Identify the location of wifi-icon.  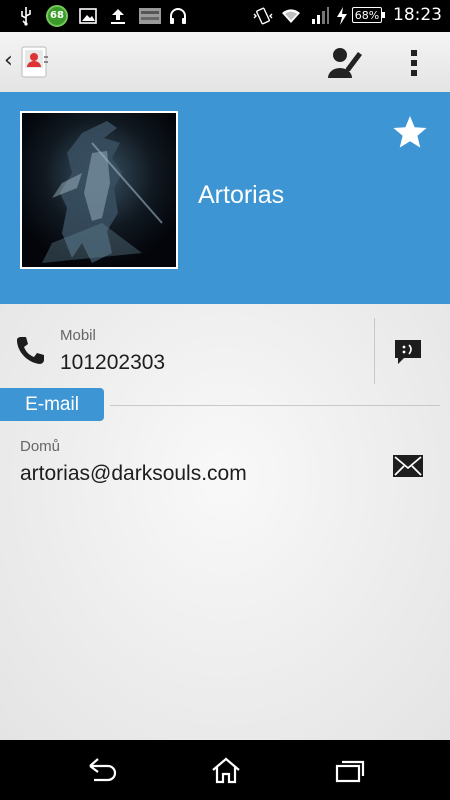
(291, 16).